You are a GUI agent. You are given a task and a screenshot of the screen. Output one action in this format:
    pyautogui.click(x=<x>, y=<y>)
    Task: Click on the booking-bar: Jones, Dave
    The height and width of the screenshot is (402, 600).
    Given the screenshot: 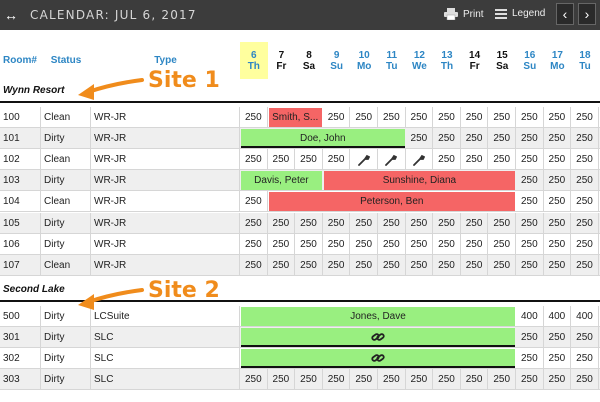 What is the action you would take?
    pyautogui.click(x=378, y=316)
    